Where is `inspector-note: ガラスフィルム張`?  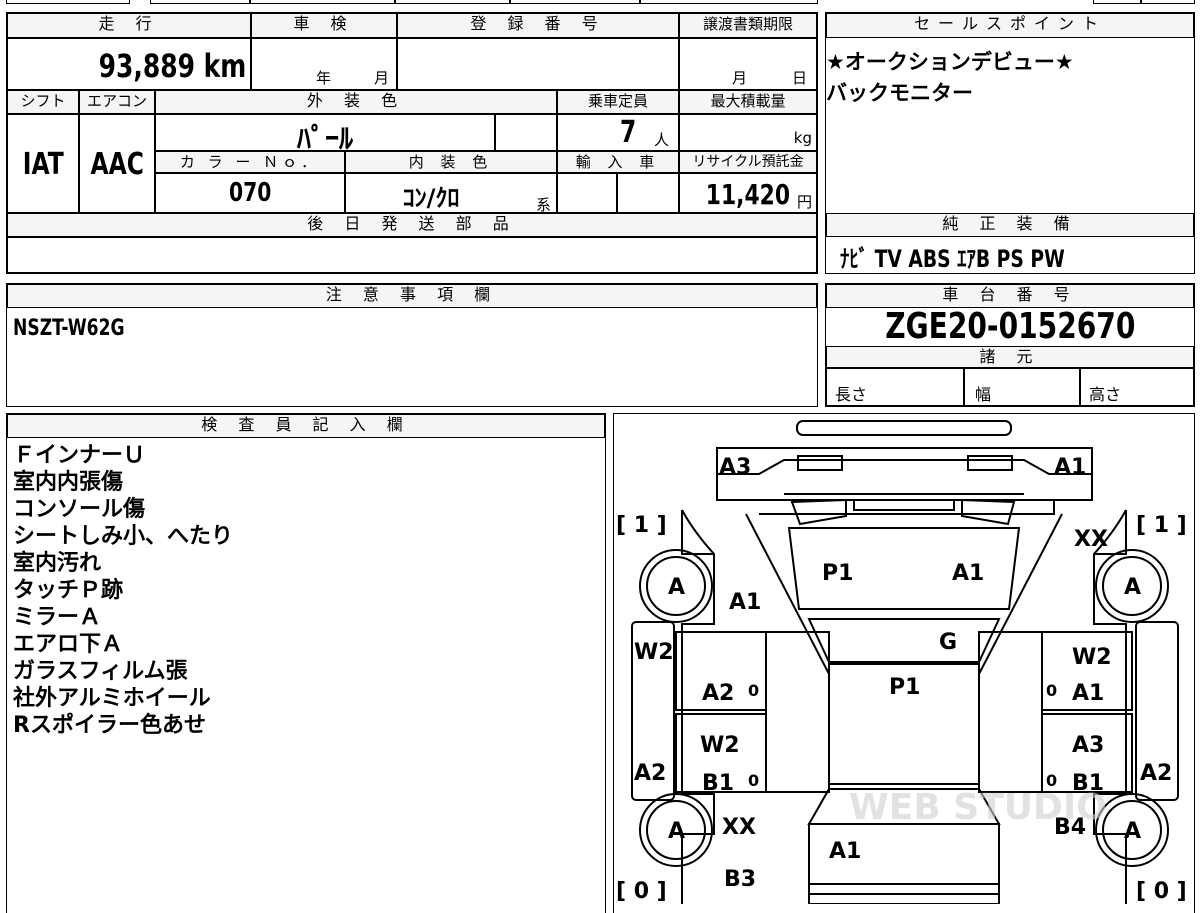 inspector-note: ガラスフィルム張 is located at coordinates (100, 671).